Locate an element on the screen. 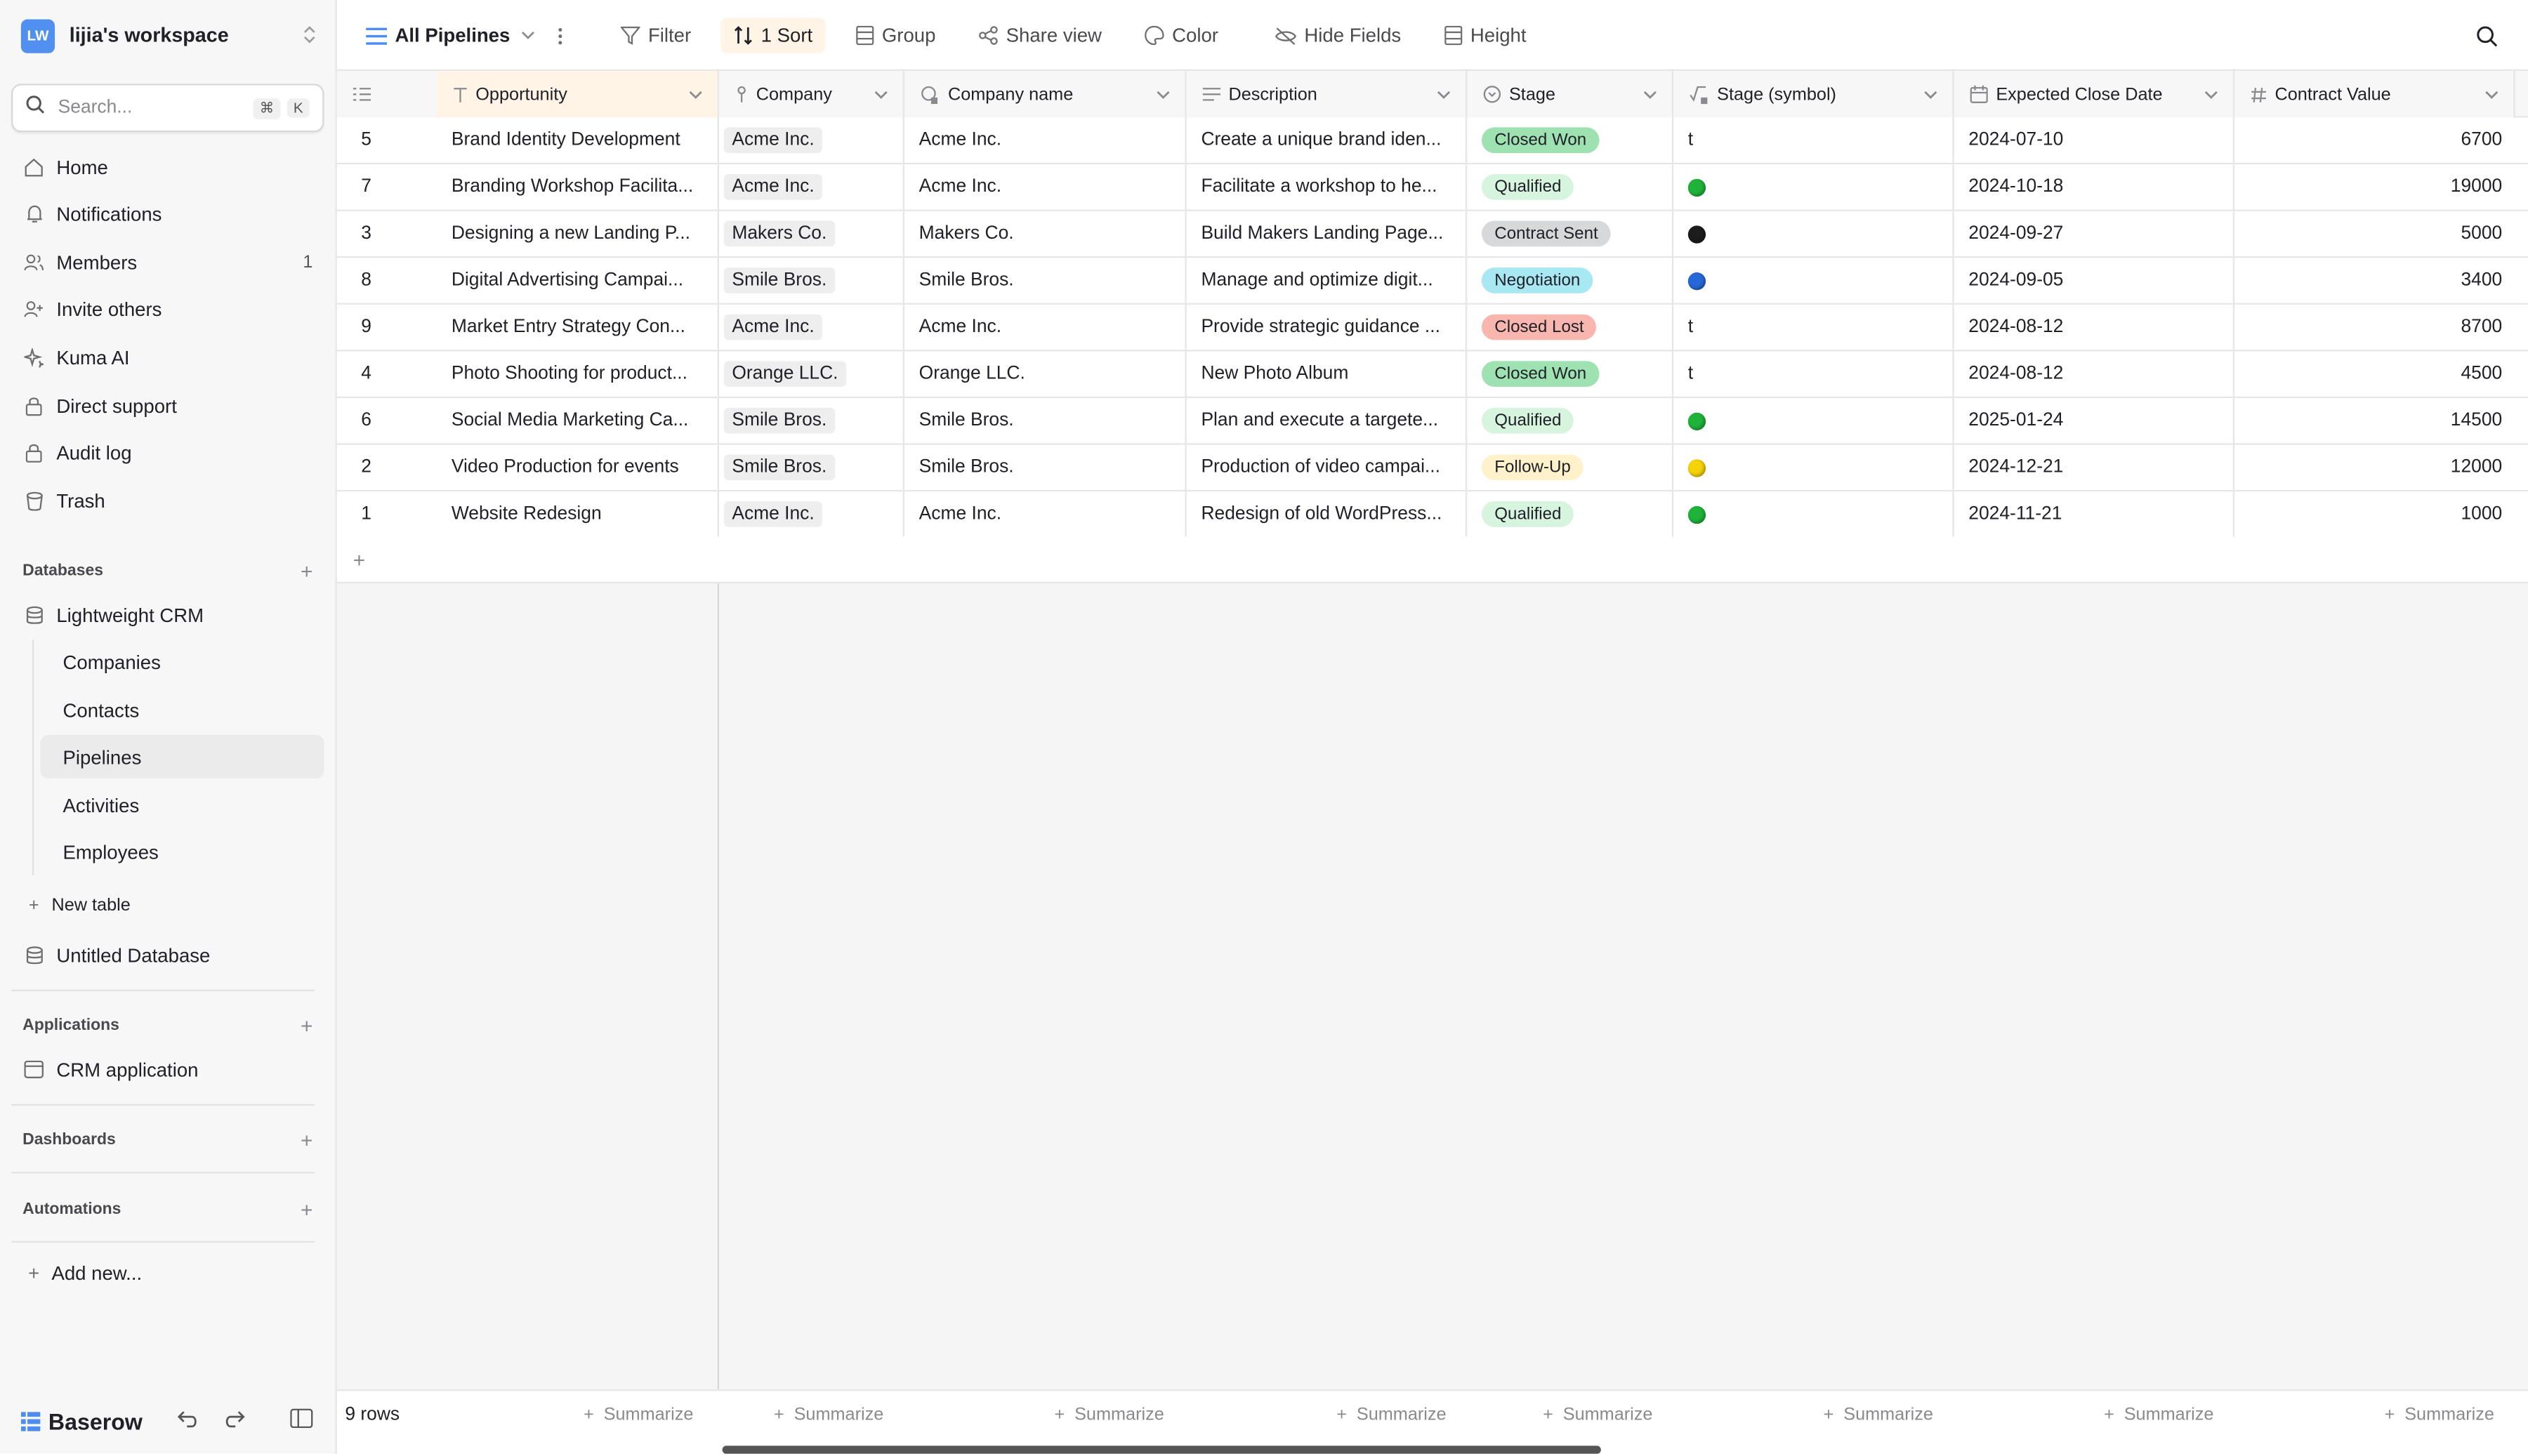 The height and width of the screenshot is (1456, 2528). search-input: Search... ⌘ K is located at coordinates (167, 108).